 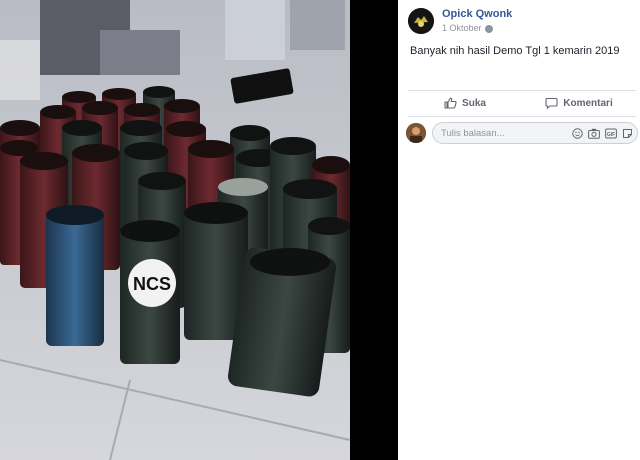 What do you see at coordinates (462, 28) in the screenshot?
I see `post-date-text: 1 Oktober` at bounding box center [462, 28].